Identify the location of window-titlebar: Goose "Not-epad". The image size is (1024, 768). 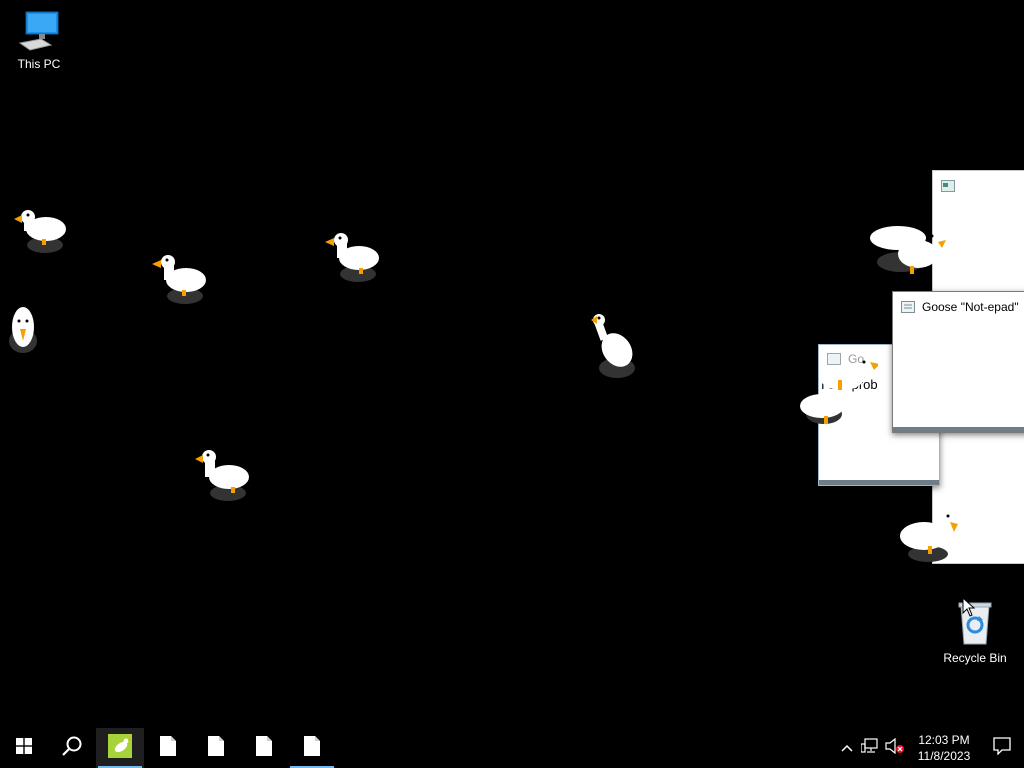
(958, 307).